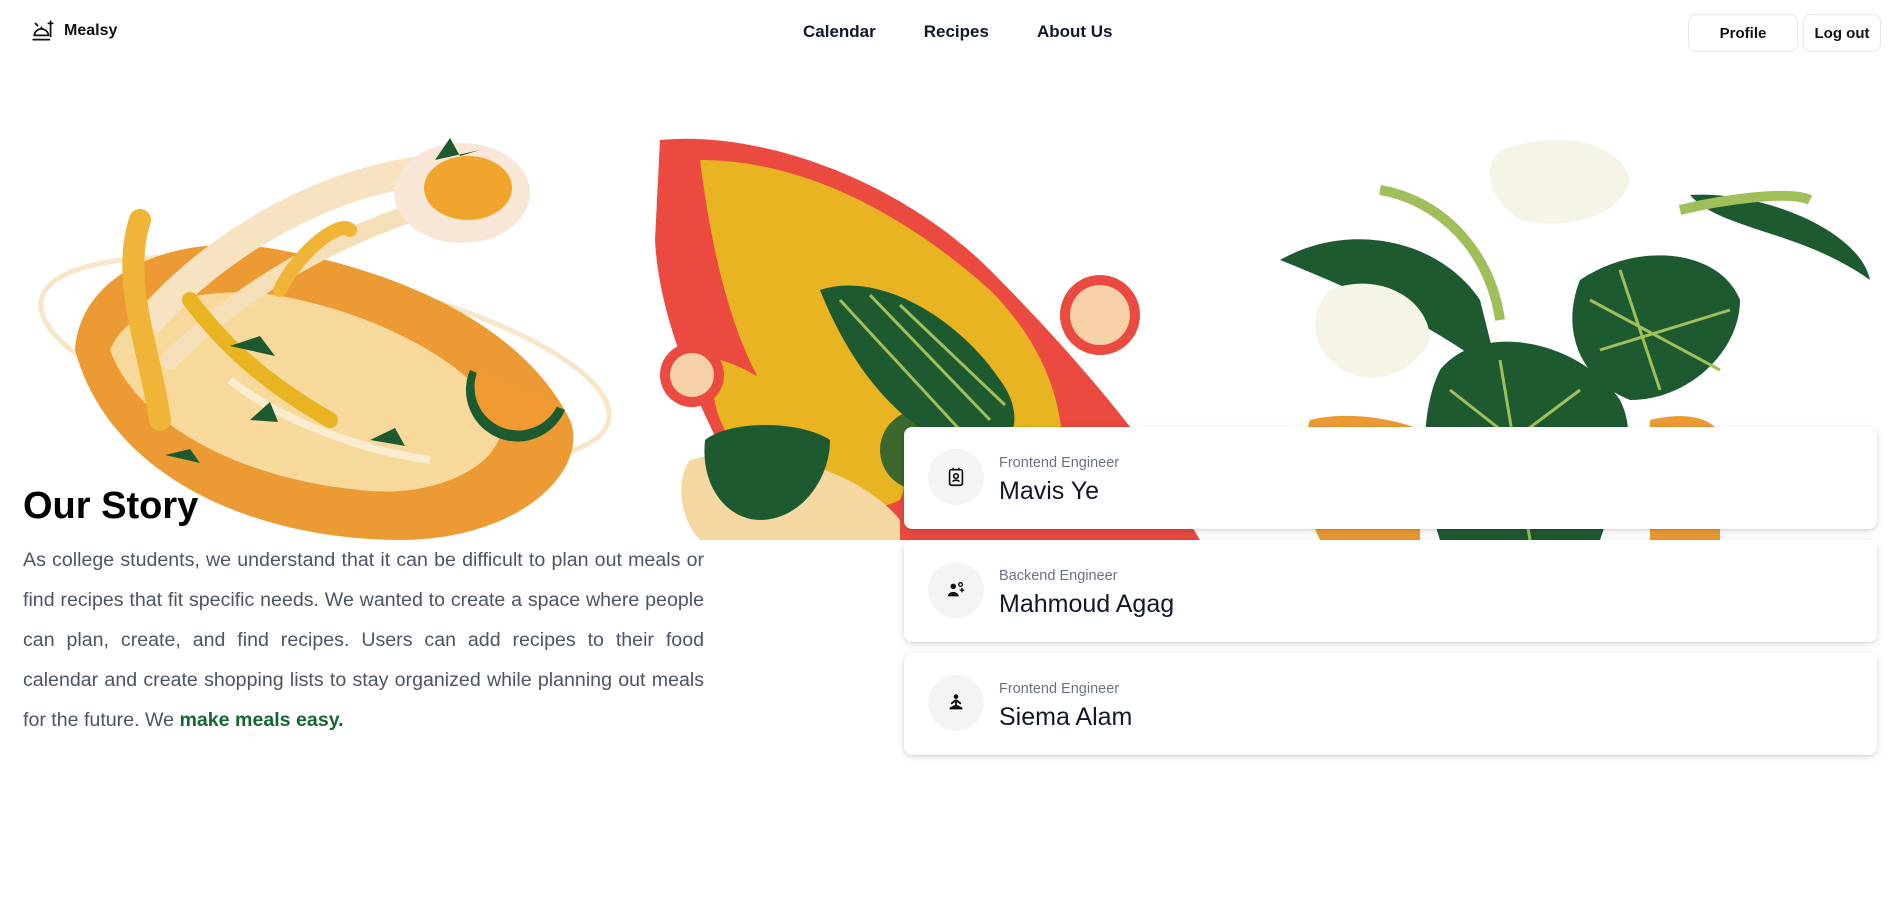 The width and height of the screenshot is (1897, 899). Describe the element at coordinates (1842, 33) in the screenshot. I see `logout-button: Log out` at that location.